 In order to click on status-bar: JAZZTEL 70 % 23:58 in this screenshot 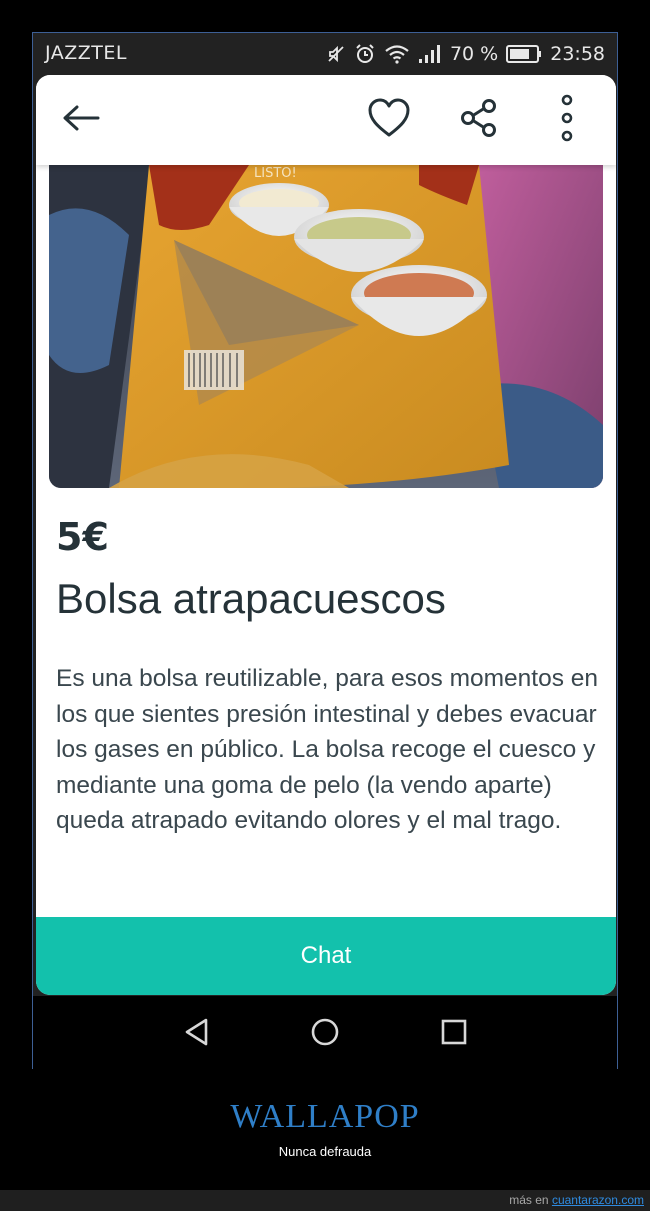, I will do `click(325, 54)`.